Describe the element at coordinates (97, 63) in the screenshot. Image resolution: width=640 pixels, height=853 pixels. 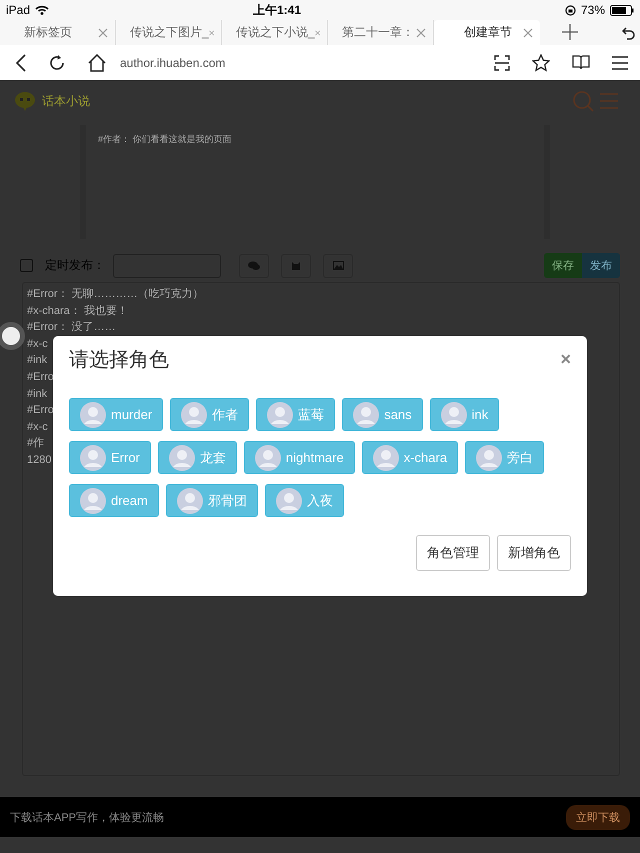
I see `home-icon` at that location.